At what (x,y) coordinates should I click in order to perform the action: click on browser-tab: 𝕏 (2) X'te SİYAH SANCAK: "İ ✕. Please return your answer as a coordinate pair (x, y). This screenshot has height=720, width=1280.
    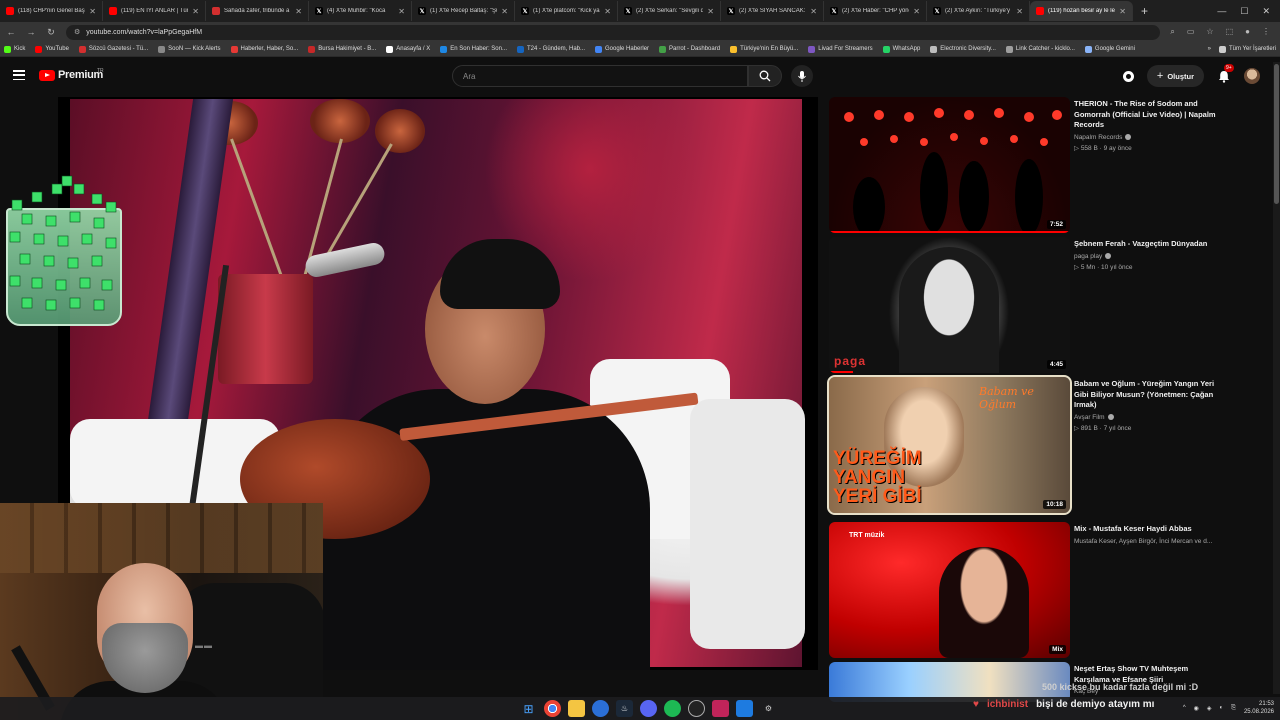
    Looking at the image, I should click on (772, 11).